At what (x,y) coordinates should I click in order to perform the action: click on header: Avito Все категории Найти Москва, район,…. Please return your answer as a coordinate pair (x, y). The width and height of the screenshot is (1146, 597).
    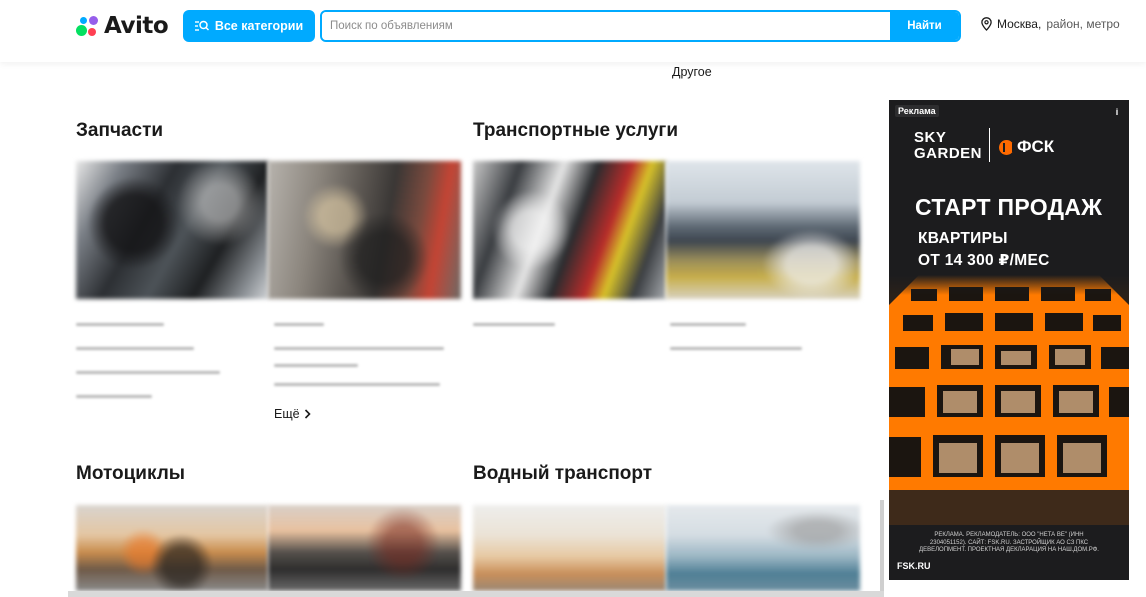
    Looking at the image, I should click on (573, 31).